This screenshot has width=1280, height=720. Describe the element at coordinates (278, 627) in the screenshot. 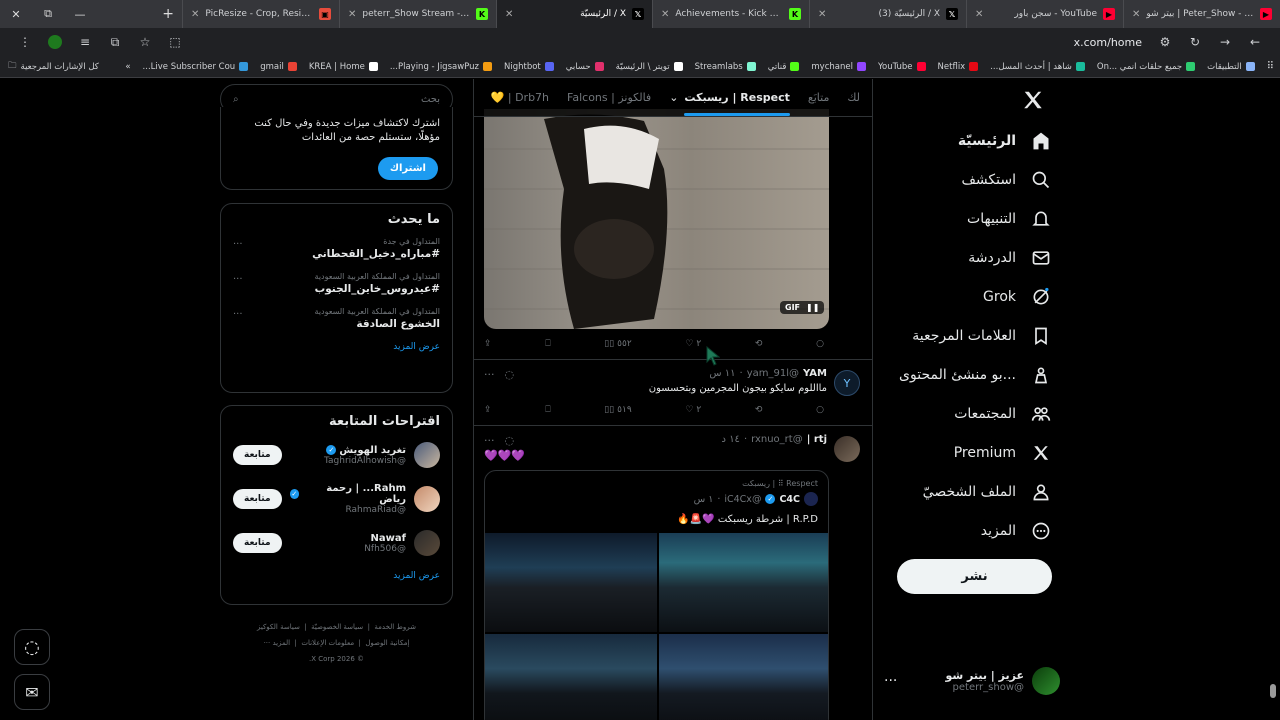

I see `footer-link: سياسة الكوكيز` at that location.